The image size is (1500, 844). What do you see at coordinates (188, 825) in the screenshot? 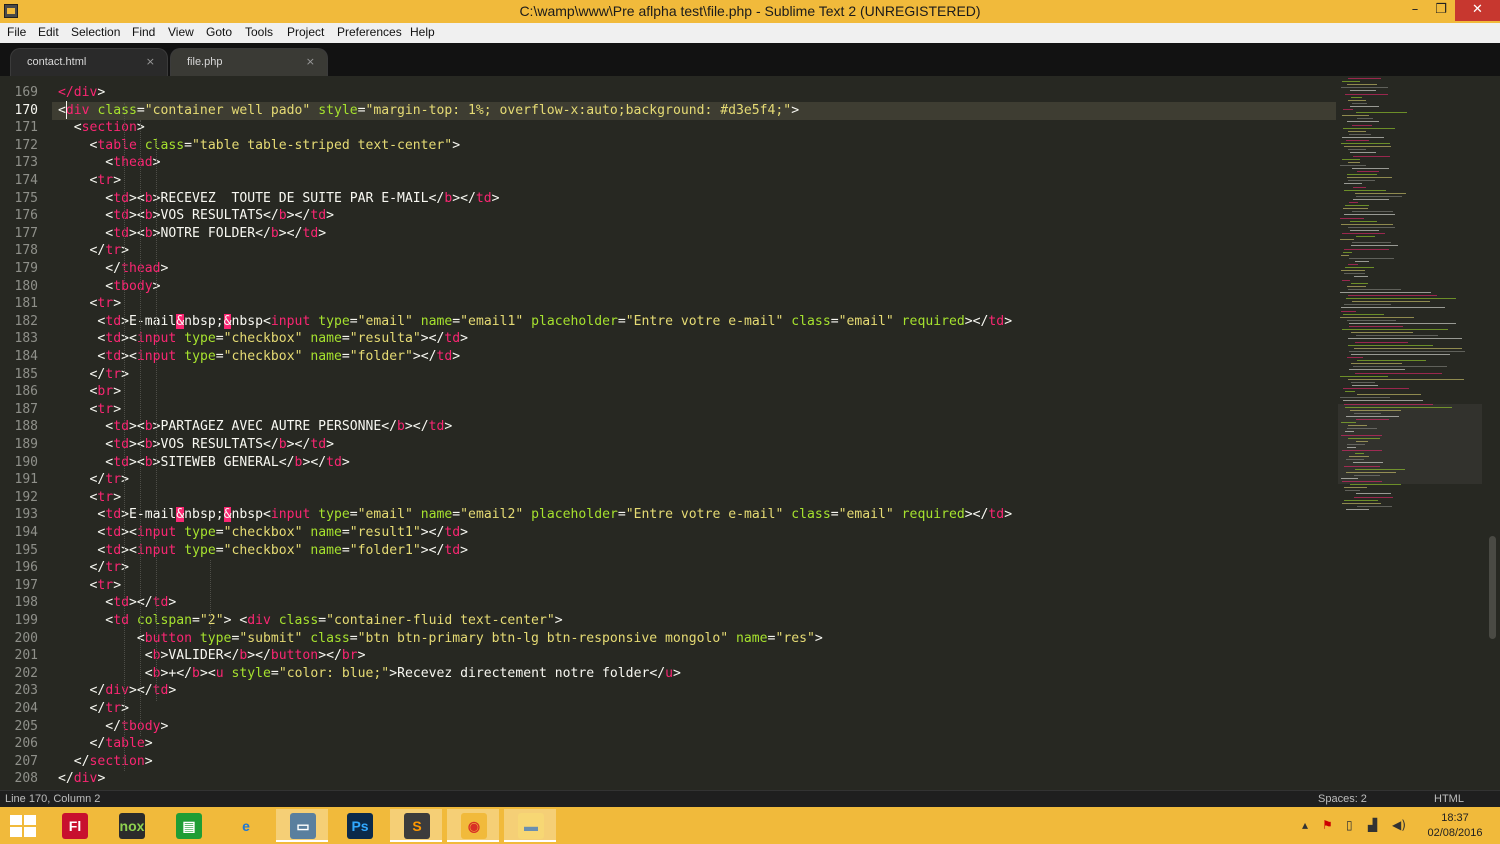
I see `taskbar-app-store: ▤` at bounding box center [188, 825].